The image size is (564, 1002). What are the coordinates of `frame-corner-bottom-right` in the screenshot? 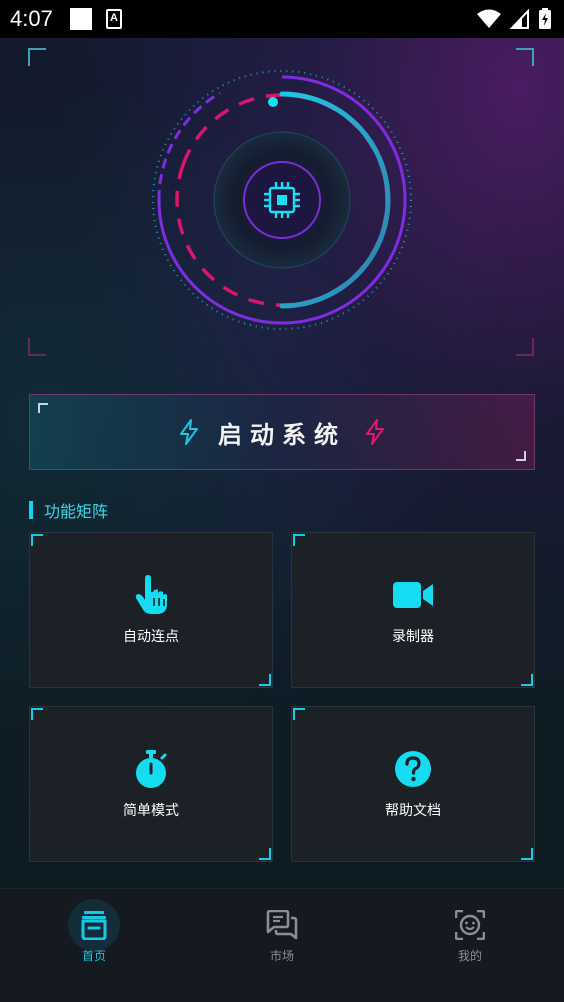 It's located at (525, 347).